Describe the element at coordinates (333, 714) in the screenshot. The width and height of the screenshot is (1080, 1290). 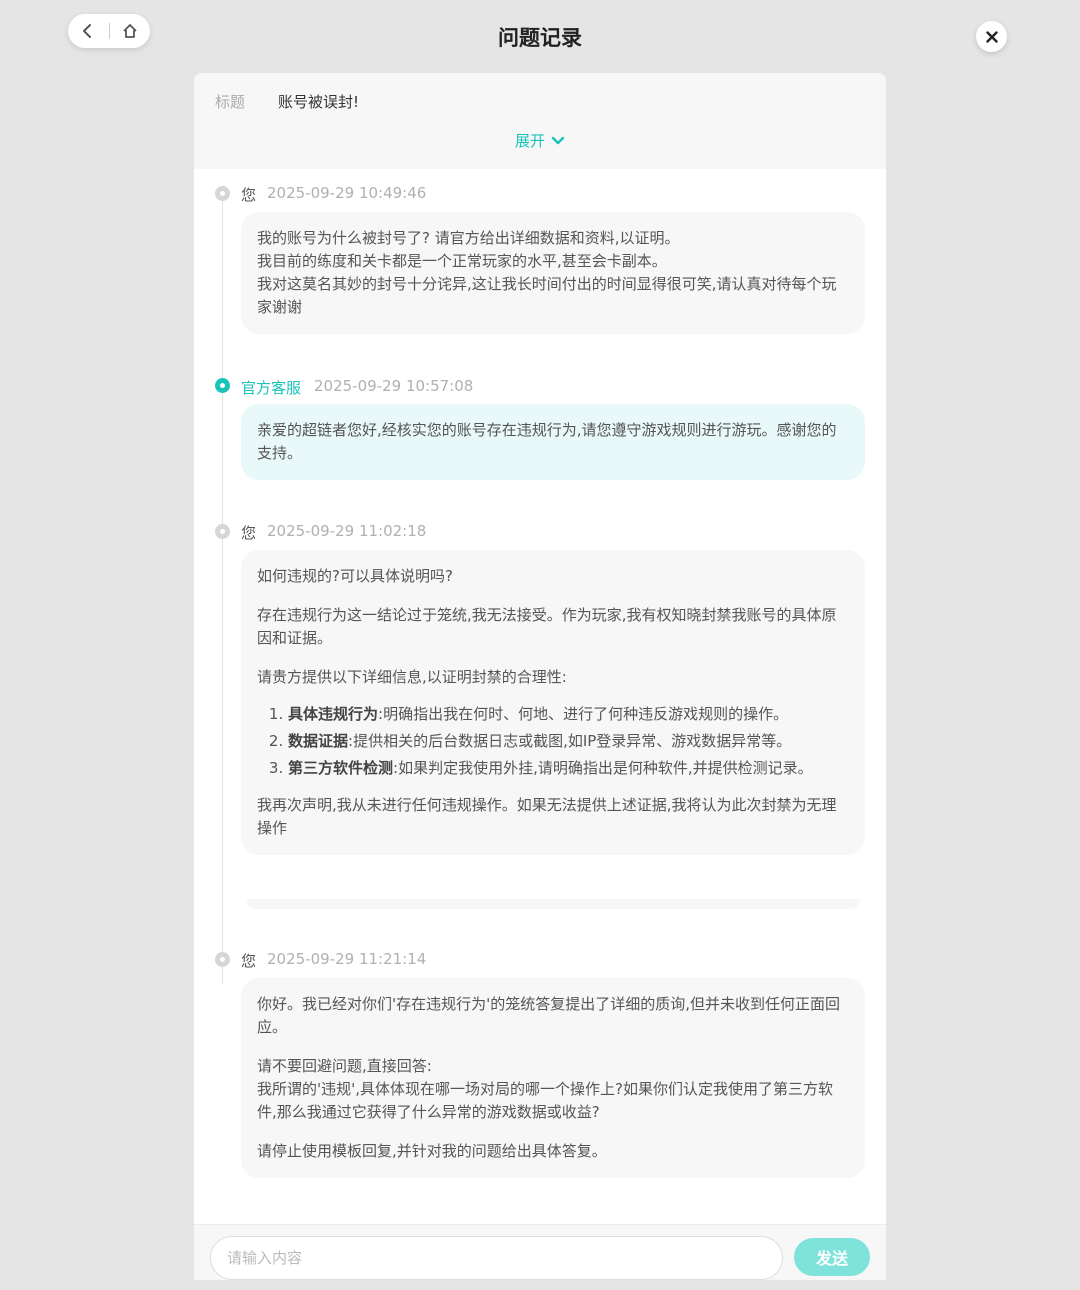
I see `list-item-title: 具体违规行为` at that location.